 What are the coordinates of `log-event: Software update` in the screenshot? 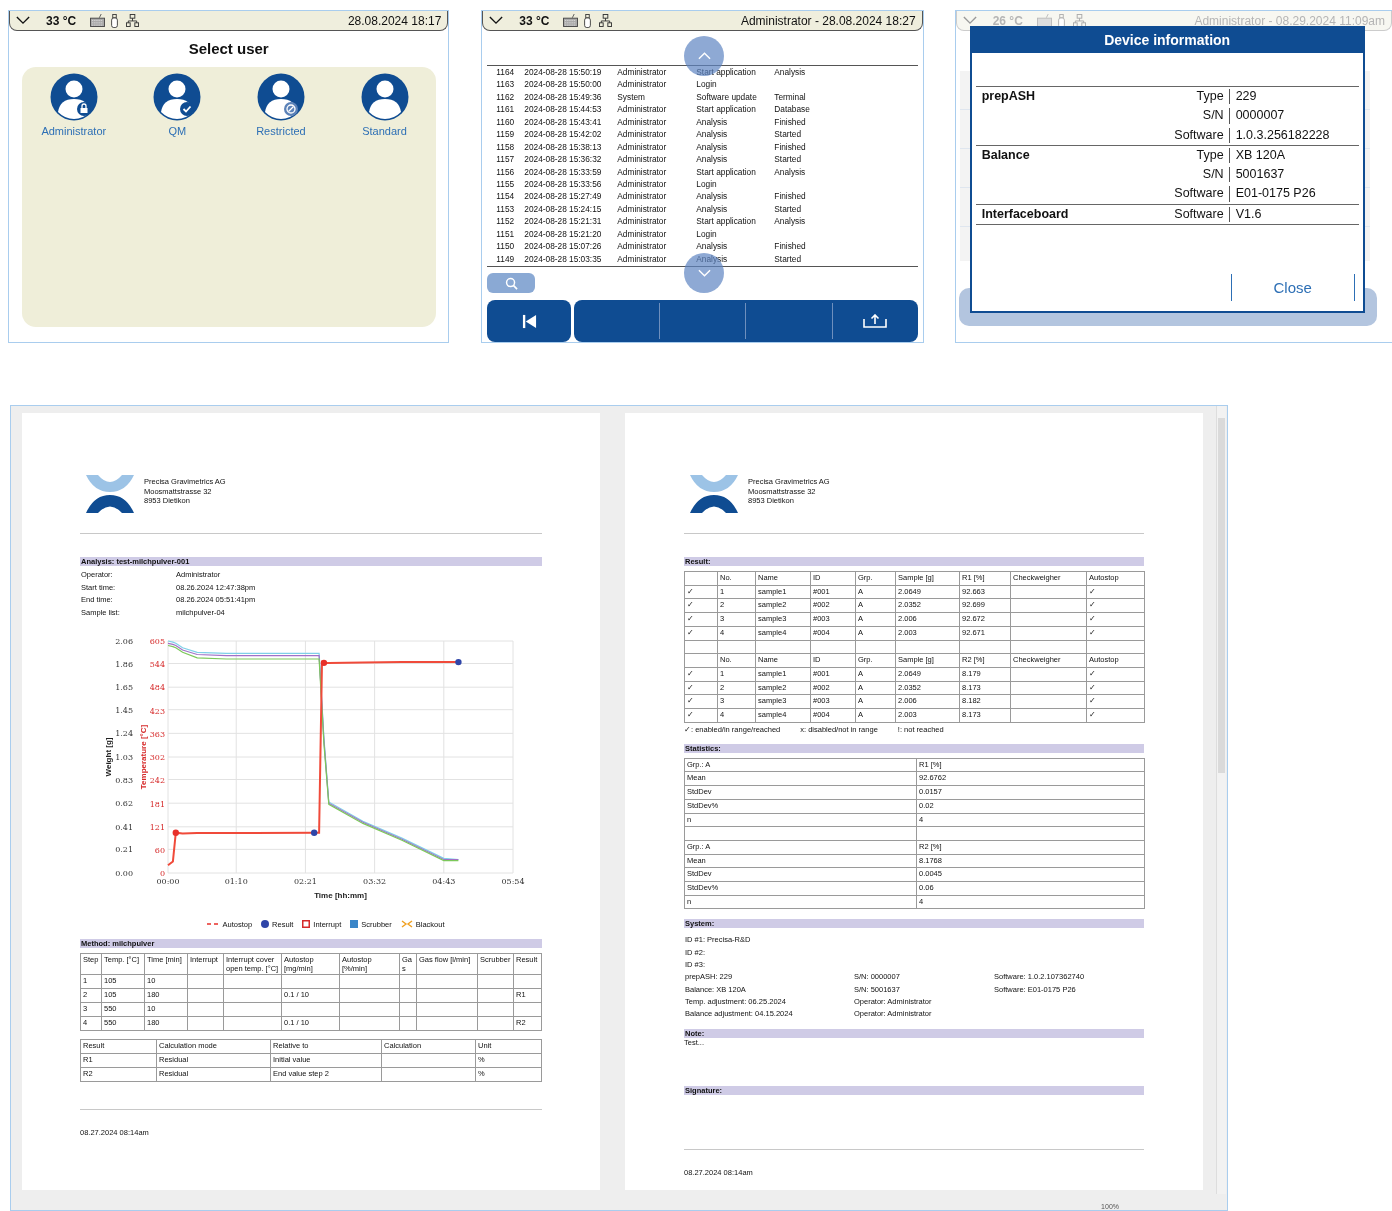 It's located at (727, 97).